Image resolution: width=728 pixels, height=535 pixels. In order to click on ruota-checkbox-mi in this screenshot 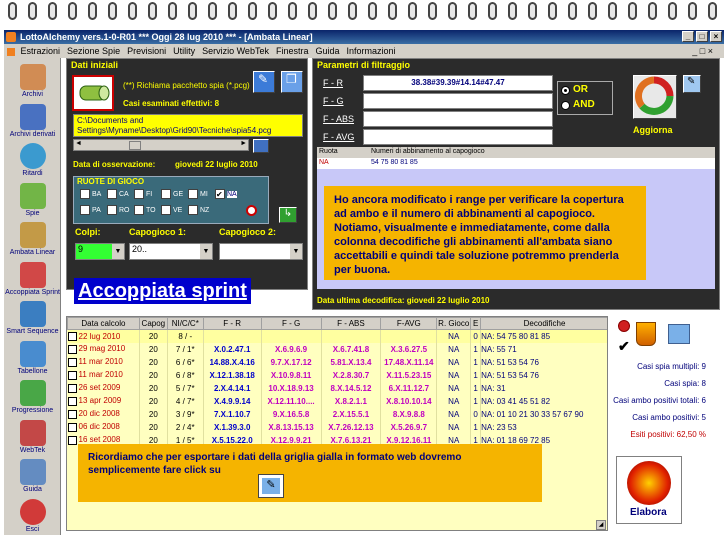, I will do `click(193, 194)`.